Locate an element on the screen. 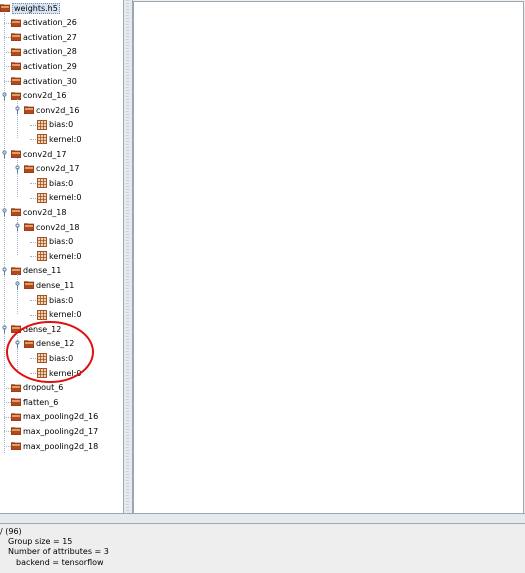 The width and height of the screenshot is (525, 573). vertical-splitter is located at coordinates (128, 256).